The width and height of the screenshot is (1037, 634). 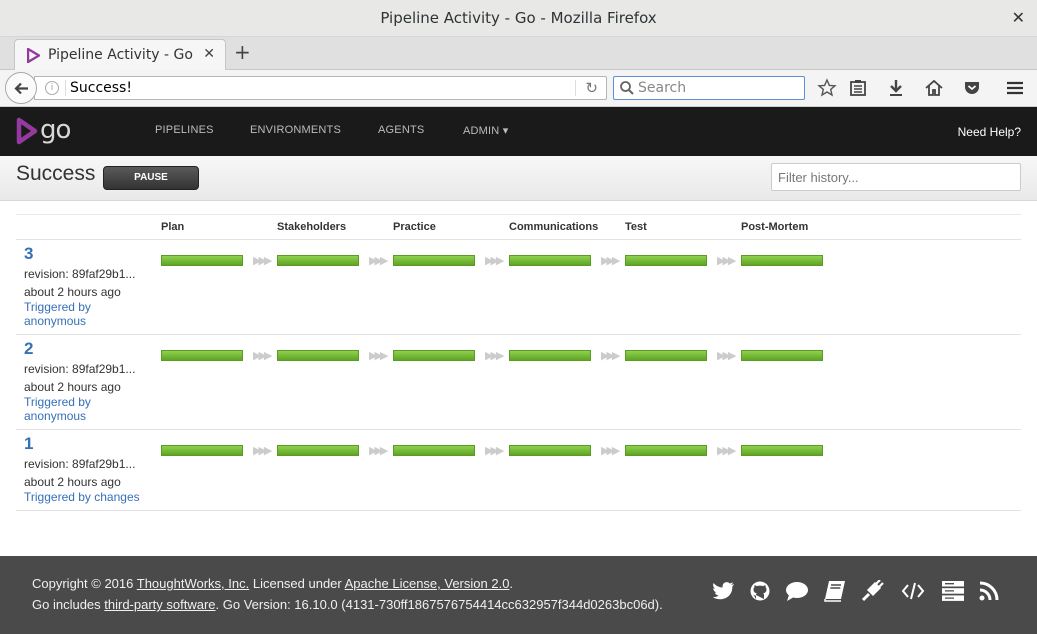 What do you see at coordinates (120, 55) in the screenshot?
I see `browser-tab: Pipeline Activity - Go ✕` at bounding box center [120, 55].